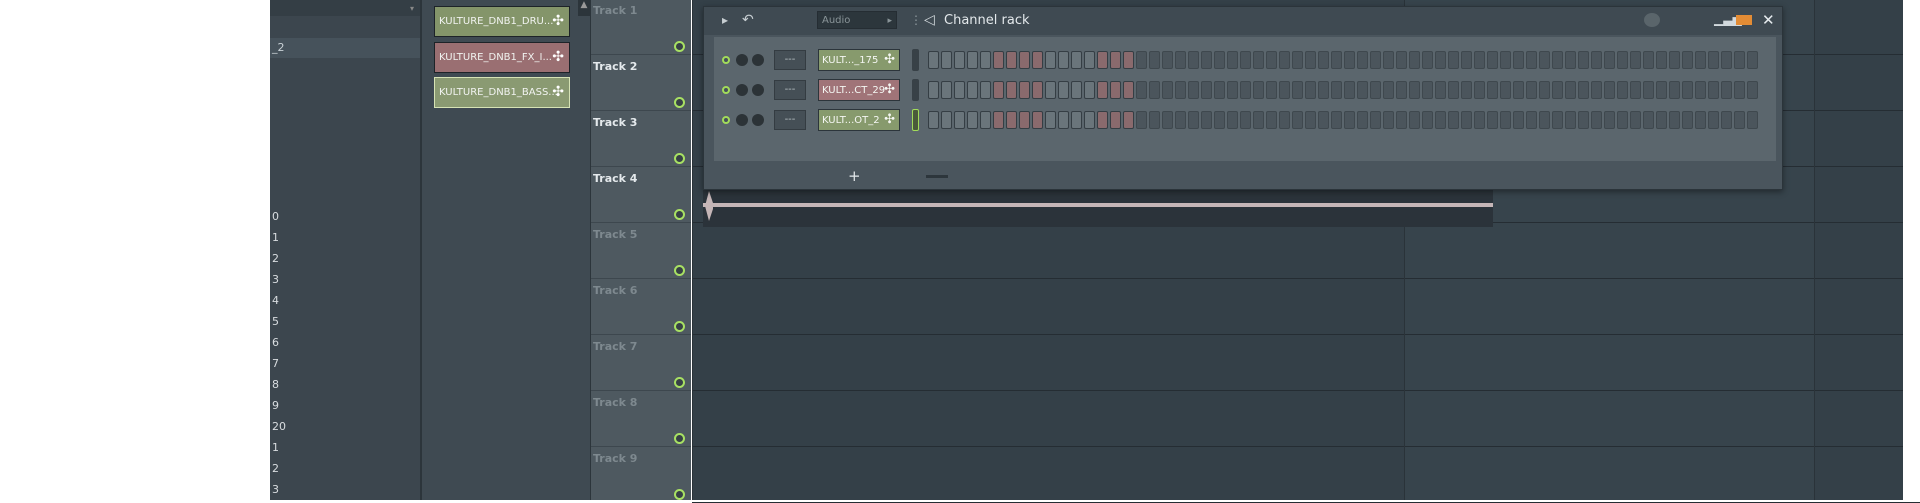  I want to click on channel-mute-led, so click(726, 120).